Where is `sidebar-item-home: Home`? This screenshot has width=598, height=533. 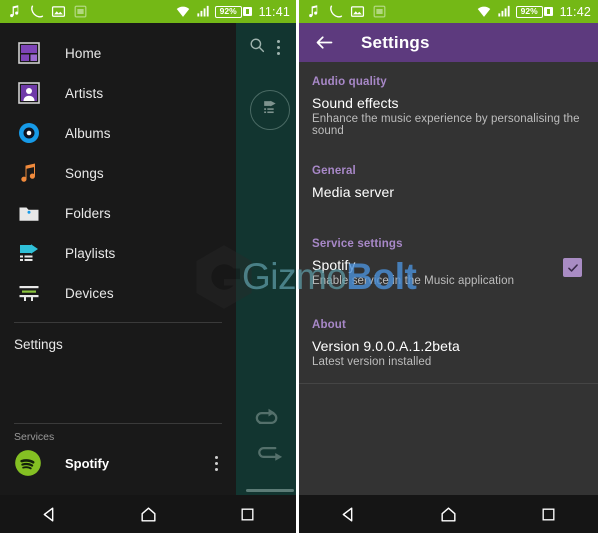
sidebar-item-home: Home is located at coordinates (118, 53).